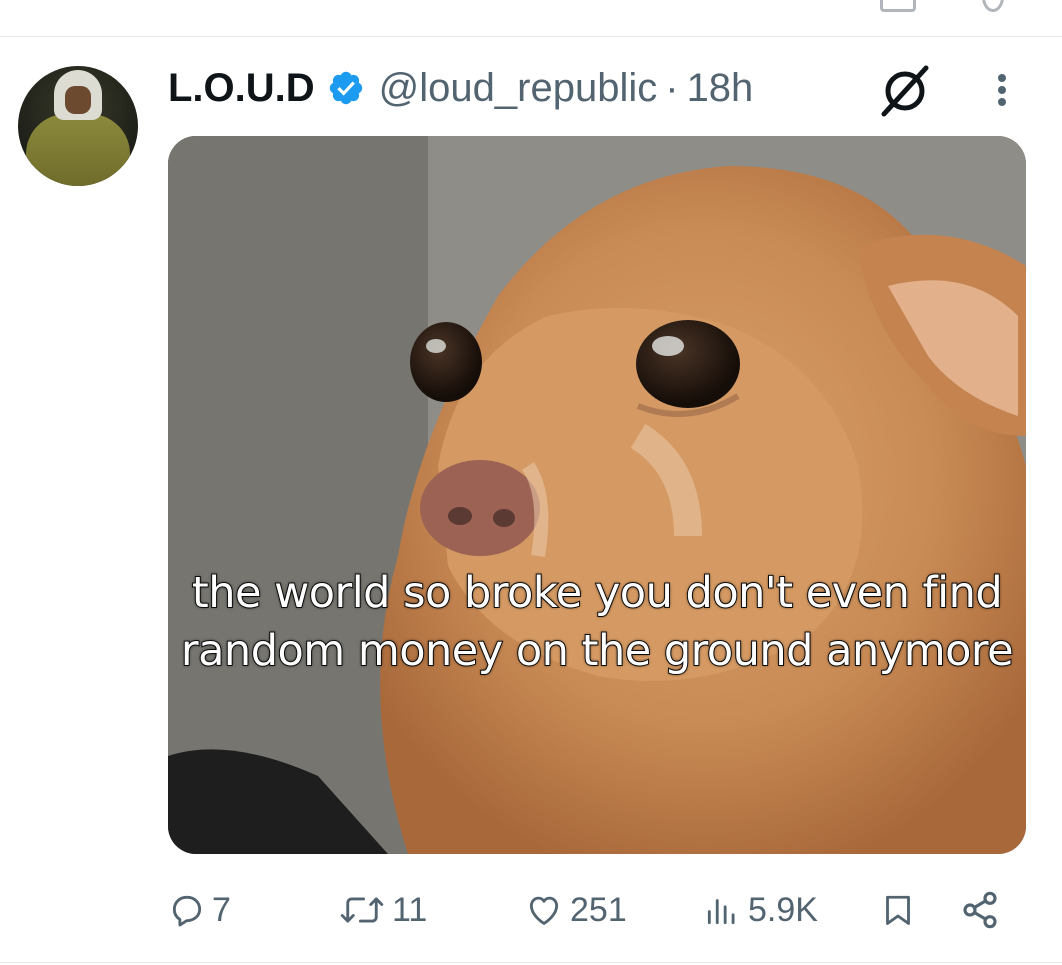 The image size is (1062, 965). I want to click on reply-button: 7, so click(199, 910).